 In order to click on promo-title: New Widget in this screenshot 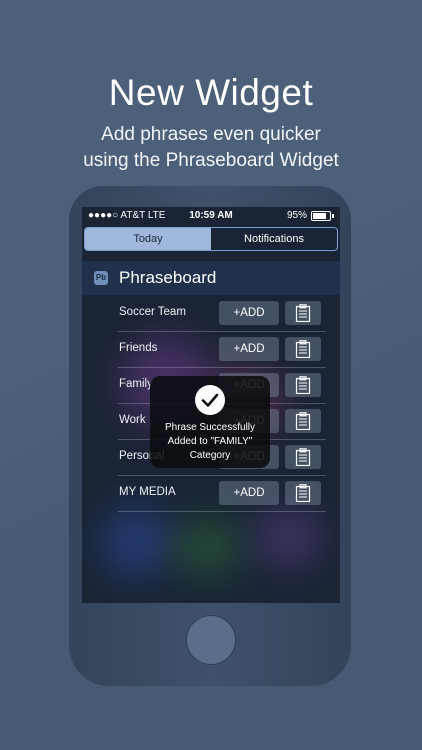, I will do `click(211, 92)`.